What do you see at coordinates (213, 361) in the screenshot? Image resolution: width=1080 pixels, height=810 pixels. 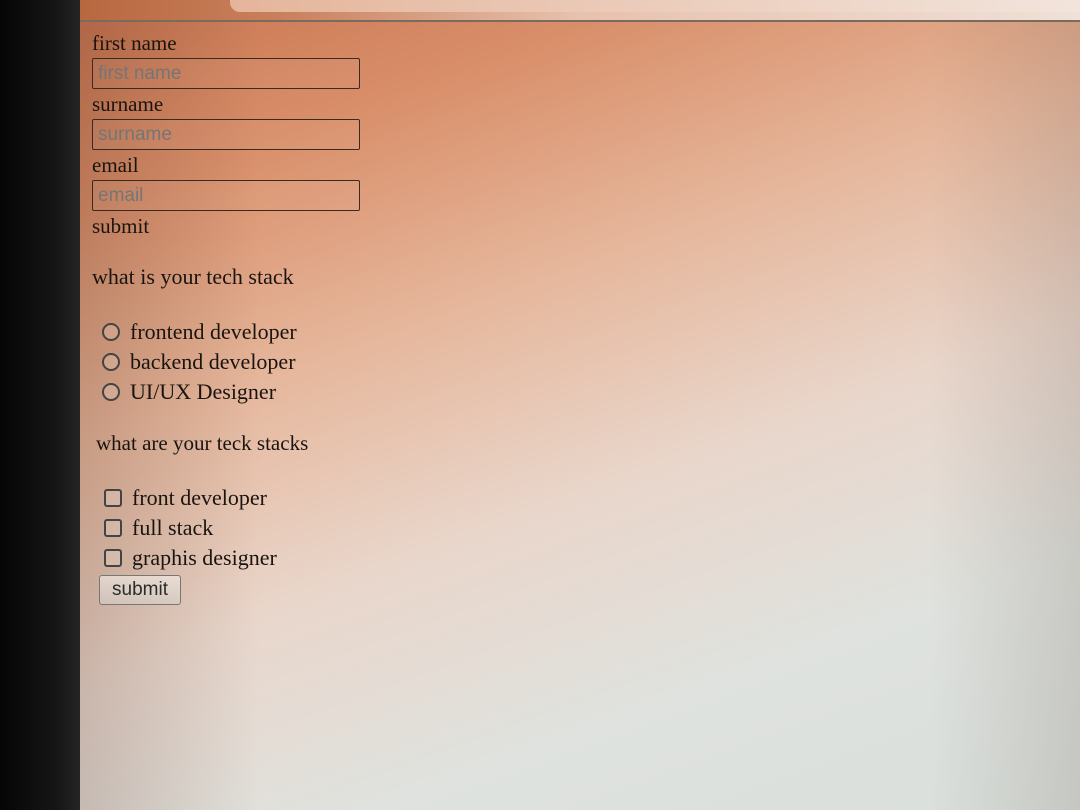 I see `radio-label: backend developer` at bounding box center [213, 361].